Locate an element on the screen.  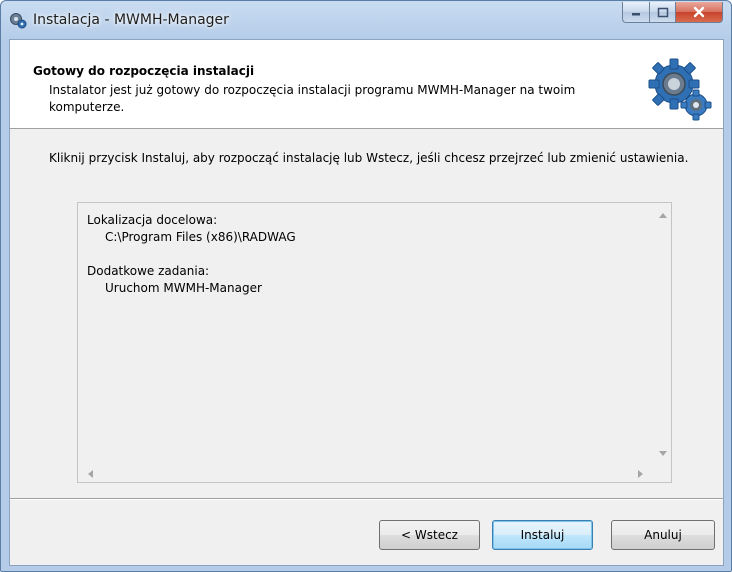
caption-buttons is located at coordinates (672, 13).